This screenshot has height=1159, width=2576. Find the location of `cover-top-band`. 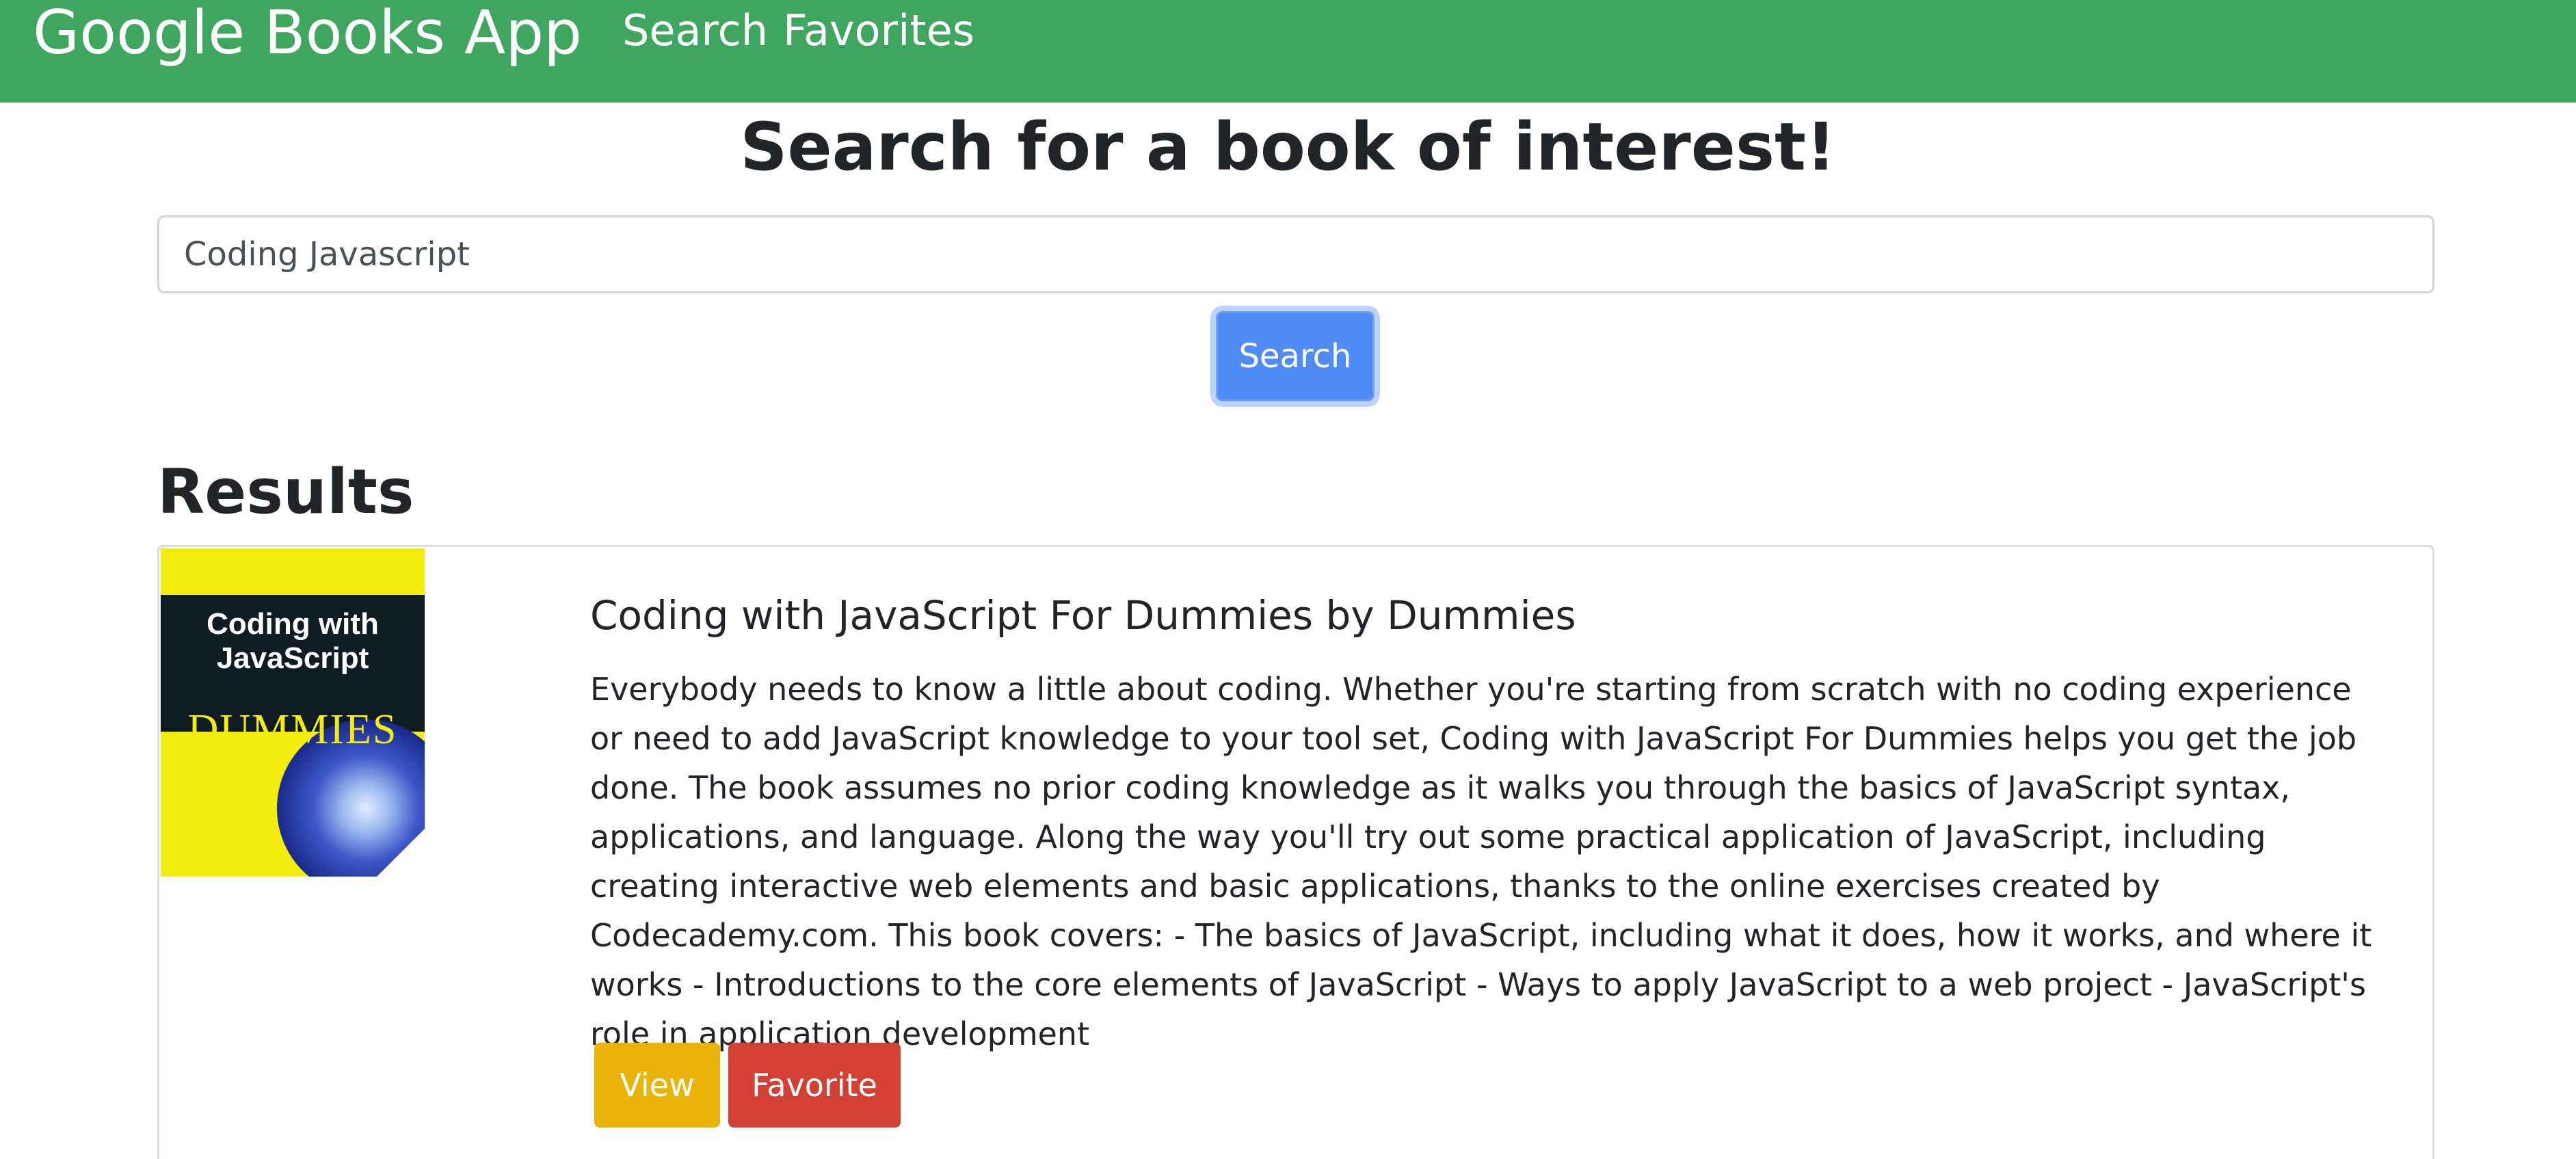

cover-top-band is located at coordinates (293, 571).